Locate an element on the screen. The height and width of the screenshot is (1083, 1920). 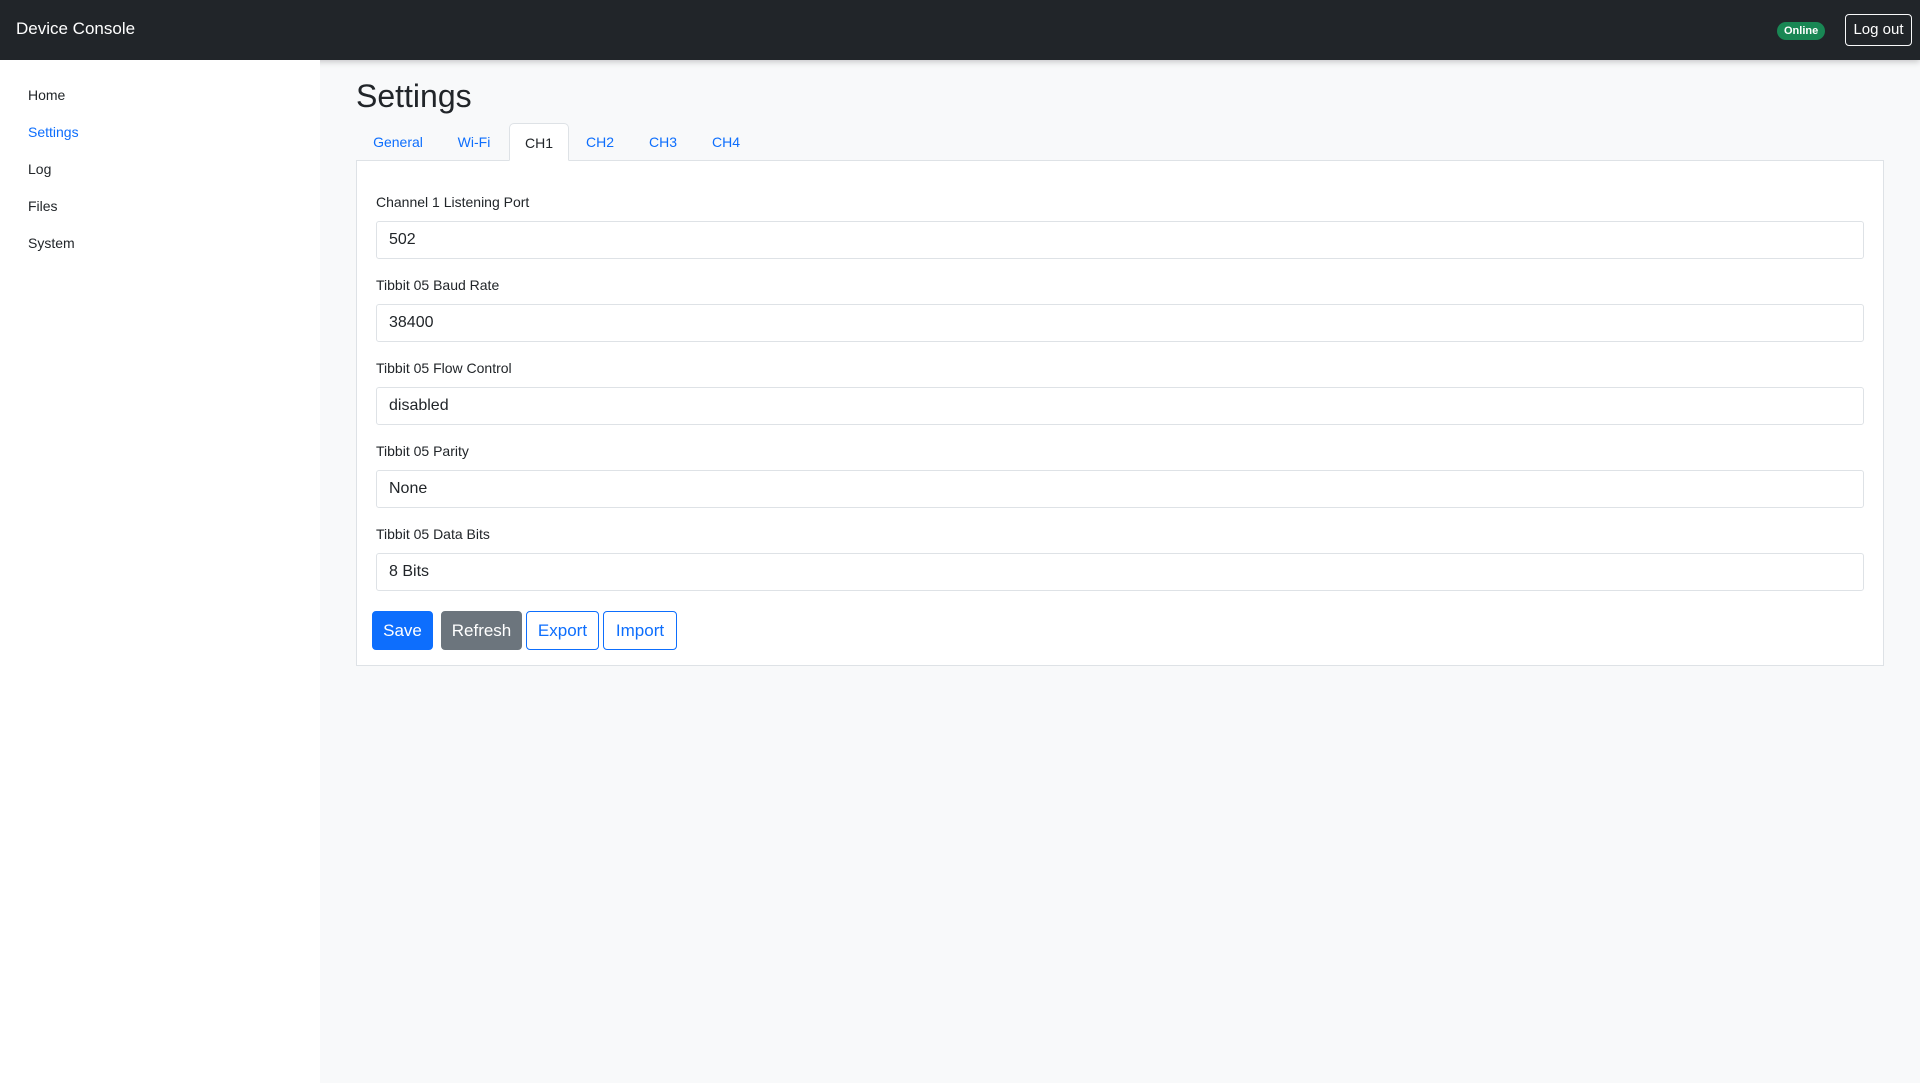
sidebar-item-files: Files is located at coordinates (43, 206).